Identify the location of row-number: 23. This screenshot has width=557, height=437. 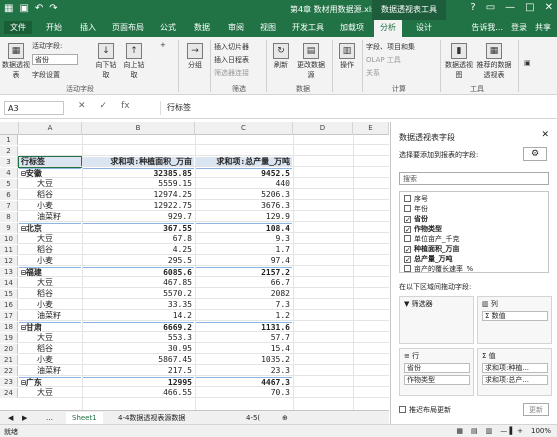
(9, 382).